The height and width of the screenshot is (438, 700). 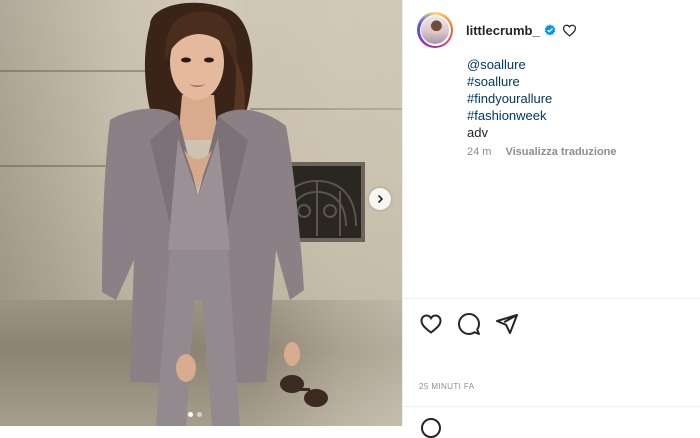 I want to click on caption-text: adv, so click(x=477, y=132).